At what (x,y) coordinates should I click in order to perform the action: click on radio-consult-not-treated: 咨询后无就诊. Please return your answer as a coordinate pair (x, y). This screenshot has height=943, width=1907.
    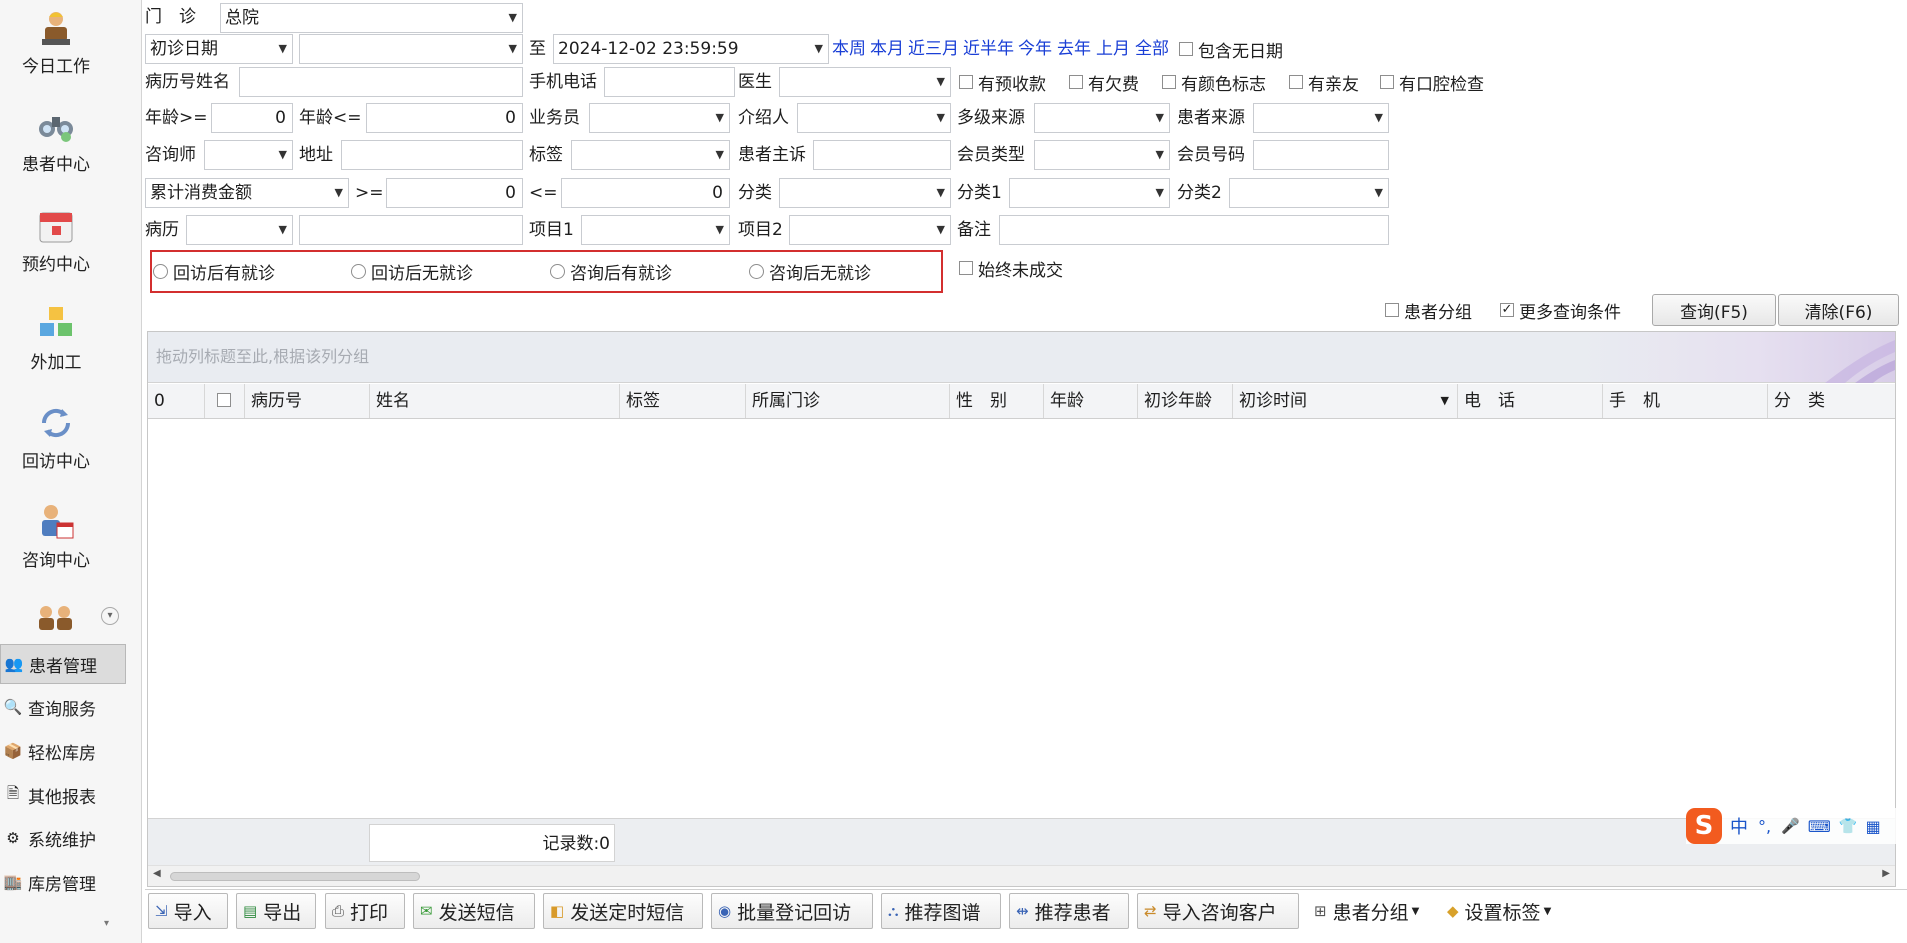
    Looking at the image, I should click on (810, 271).